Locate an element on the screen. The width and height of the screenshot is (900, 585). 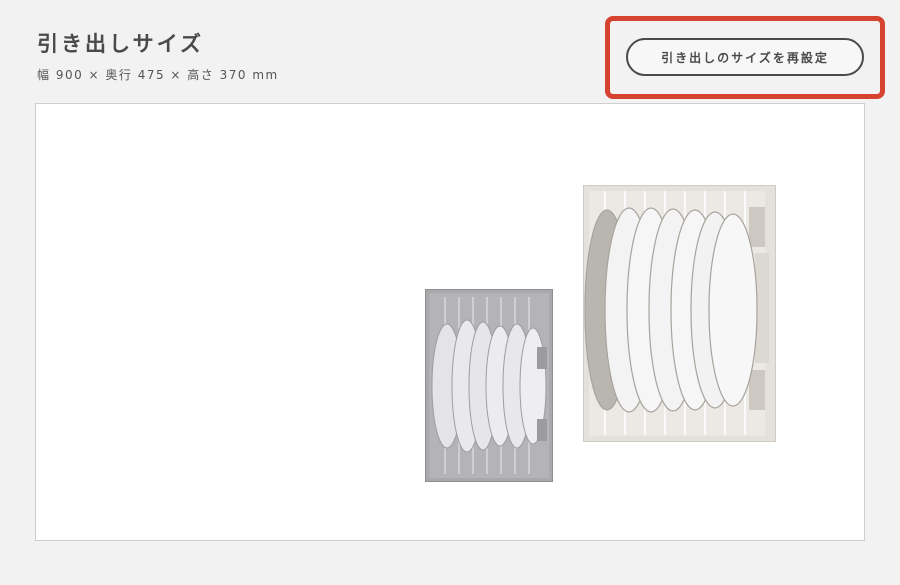
plate-rack-large is located at coordinates (679, 313).